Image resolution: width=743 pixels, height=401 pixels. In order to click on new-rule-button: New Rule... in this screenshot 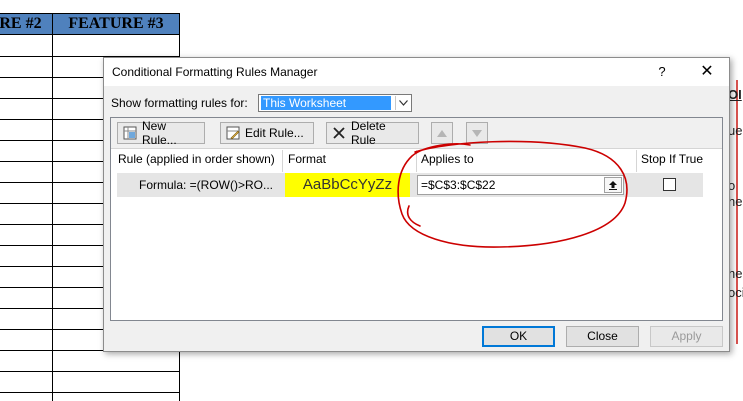, I will do `click(161, 133)`.